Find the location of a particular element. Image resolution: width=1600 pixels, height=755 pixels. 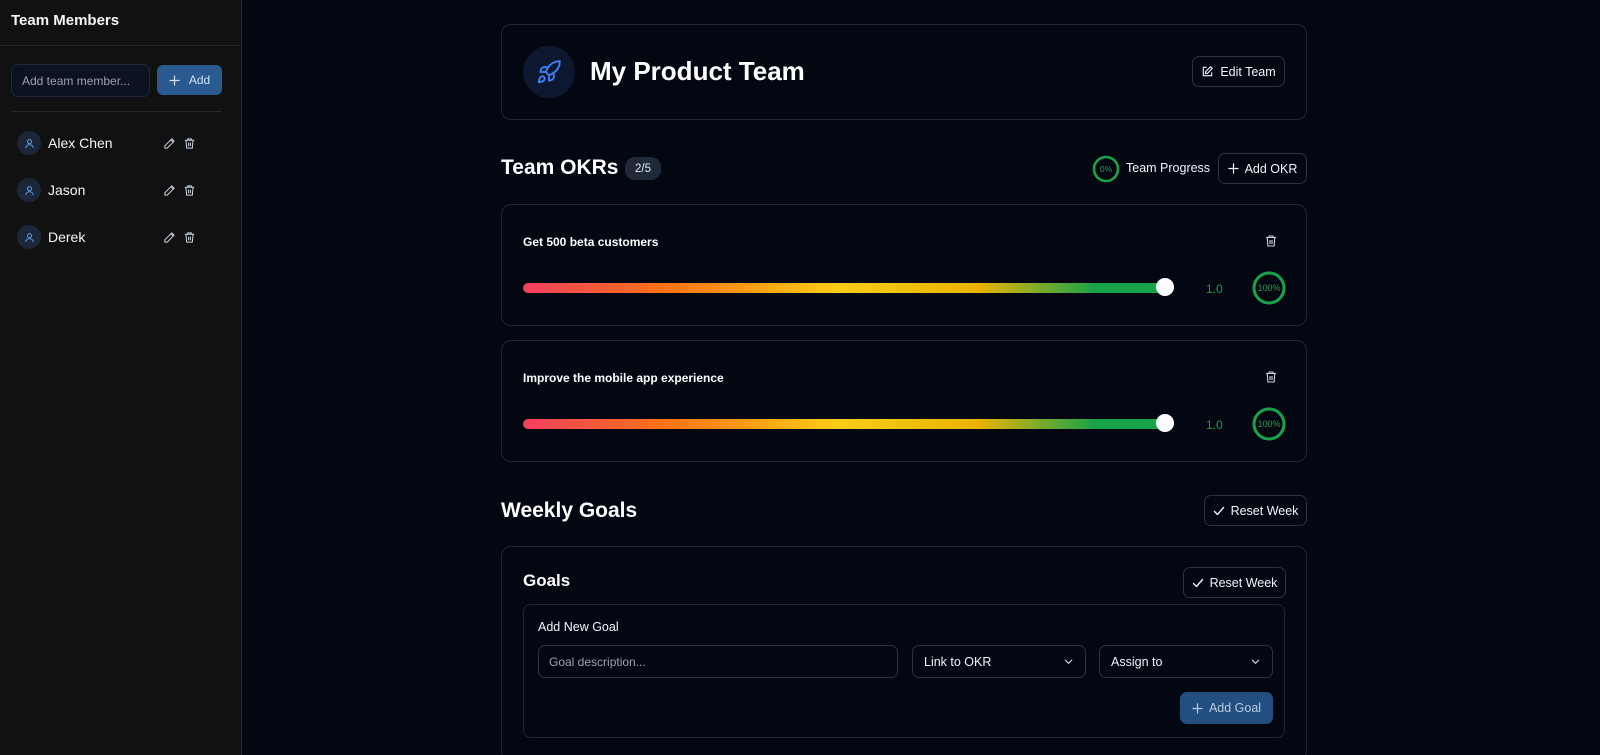

add-goal-title: Add New Goal is located at coordinates (578, 627).